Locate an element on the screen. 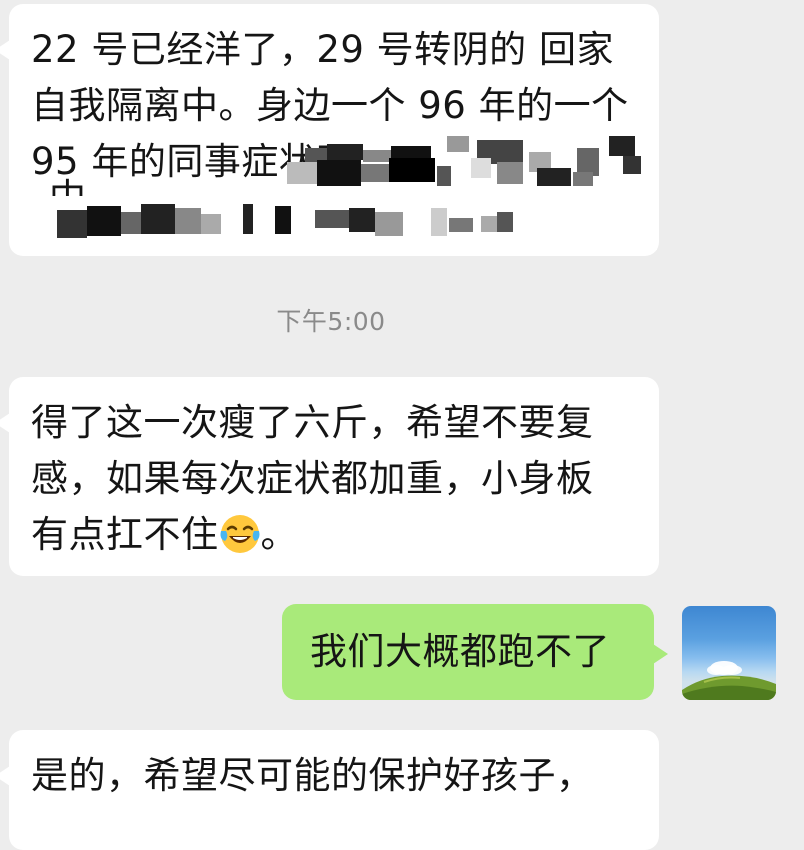 The height and width of the screenshot is (850, 804). message-text-line: 95 年的同事症状不 is located at coordinates (192, 161).